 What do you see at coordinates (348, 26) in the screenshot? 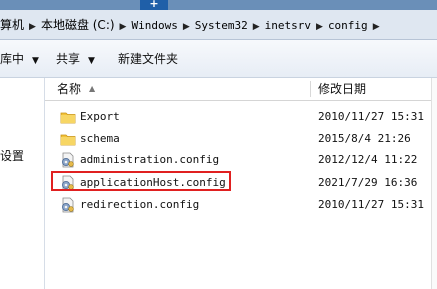
I see `breadcrumb-config: config` at bounding box center [348, 26].